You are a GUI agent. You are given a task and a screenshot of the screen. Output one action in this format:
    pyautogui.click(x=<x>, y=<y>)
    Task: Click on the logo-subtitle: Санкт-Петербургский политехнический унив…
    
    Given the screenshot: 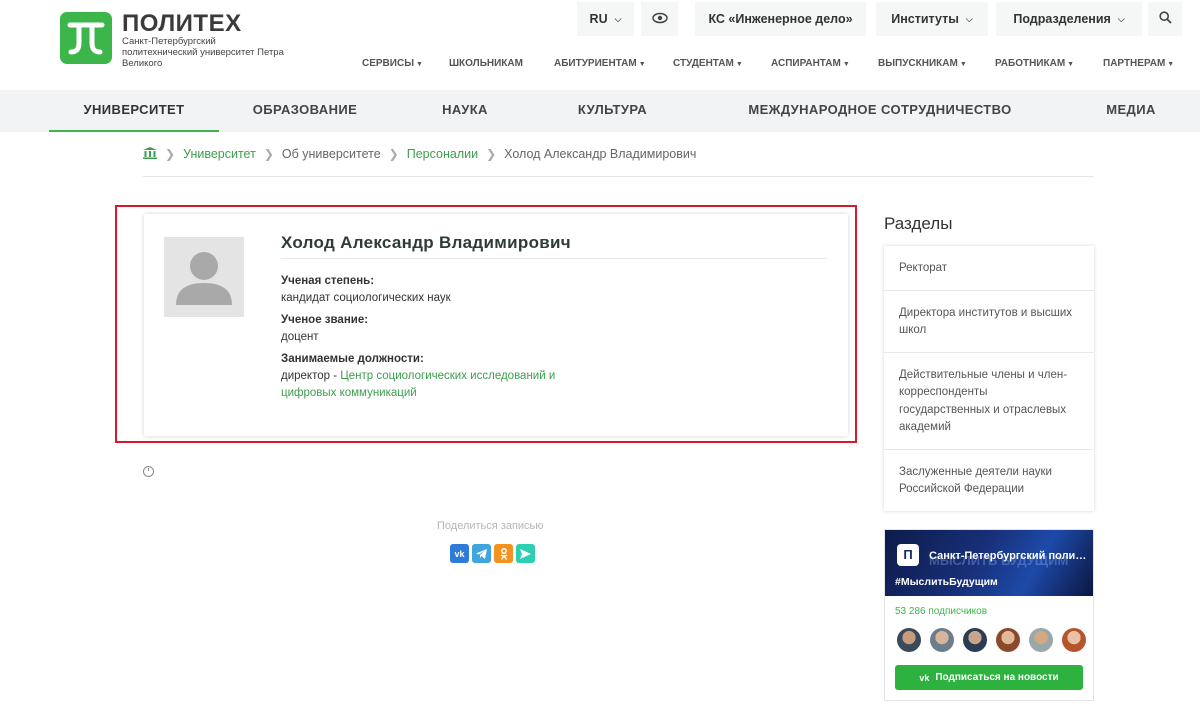 What is the action you would take?
    pyautogui.click(x=203, y=52)
    